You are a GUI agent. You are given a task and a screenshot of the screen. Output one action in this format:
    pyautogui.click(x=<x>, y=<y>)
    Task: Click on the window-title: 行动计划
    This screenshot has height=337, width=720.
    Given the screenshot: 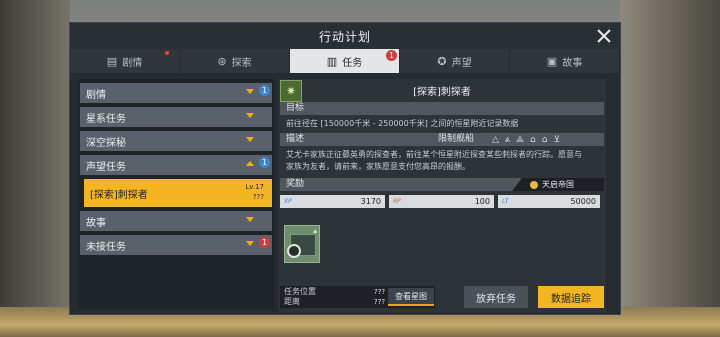 What is the action you would take?
    pyautogui.click(x=344, y=36)
    